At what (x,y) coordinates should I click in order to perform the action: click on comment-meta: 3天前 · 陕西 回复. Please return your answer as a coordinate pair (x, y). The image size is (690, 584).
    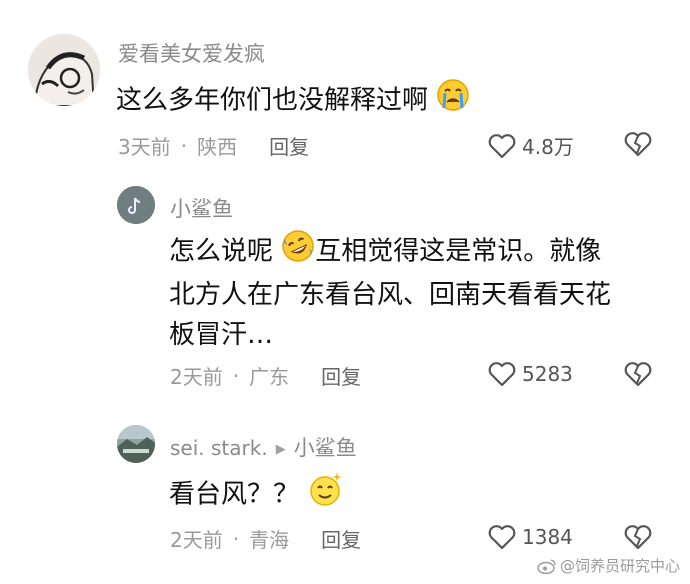
    Looking at the image, I should click on (213, 145).